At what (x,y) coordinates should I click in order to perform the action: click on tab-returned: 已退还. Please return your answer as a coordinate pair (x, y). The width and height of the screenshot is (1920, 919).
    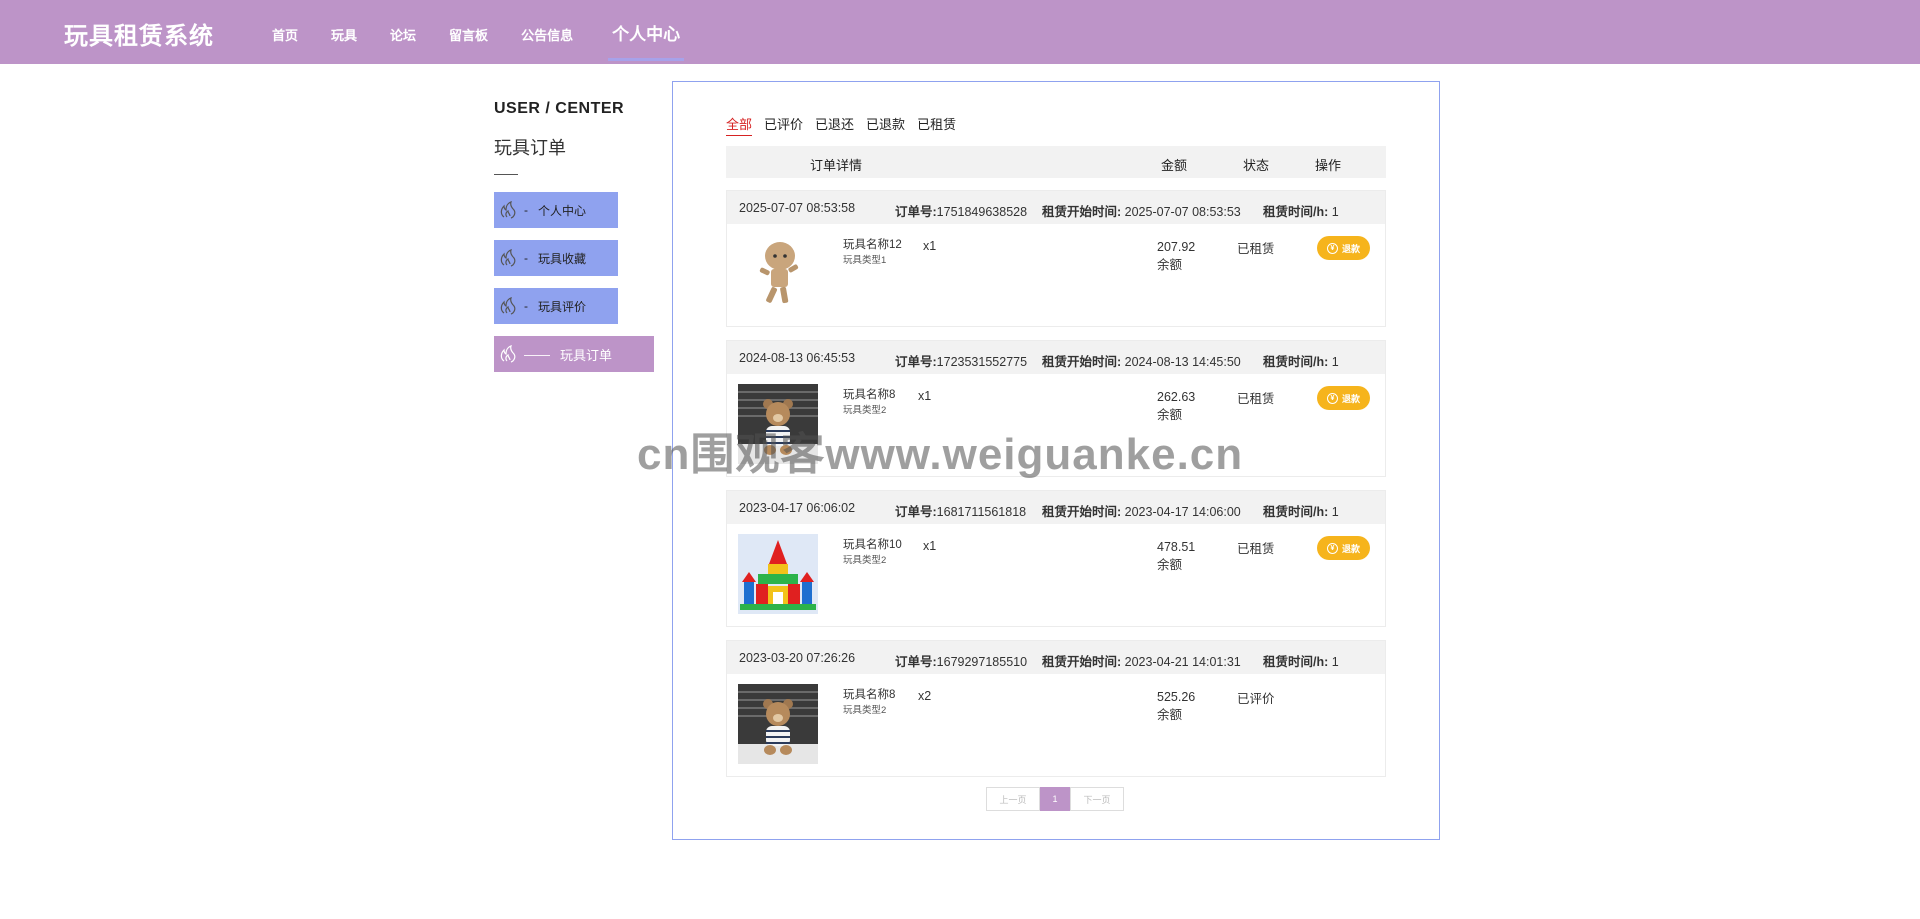
    Looking at the image, I should click on (834, 125).